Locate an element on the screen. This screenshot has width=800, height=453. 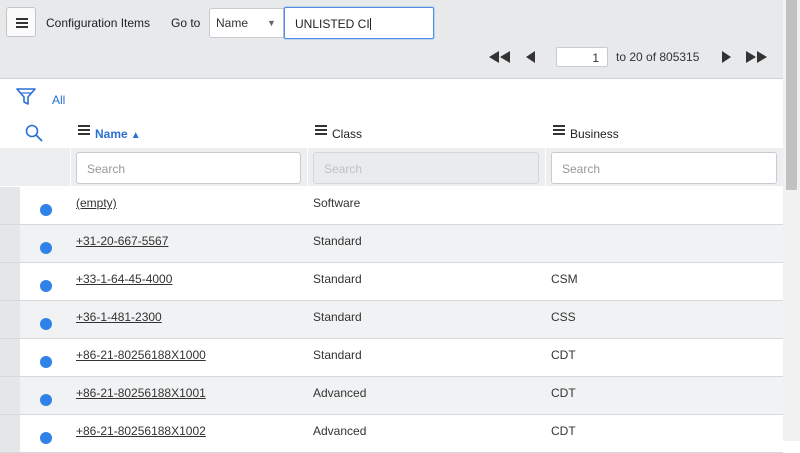
row-name-link: +31-20-667-5567 is located at coordinates (122, 241).